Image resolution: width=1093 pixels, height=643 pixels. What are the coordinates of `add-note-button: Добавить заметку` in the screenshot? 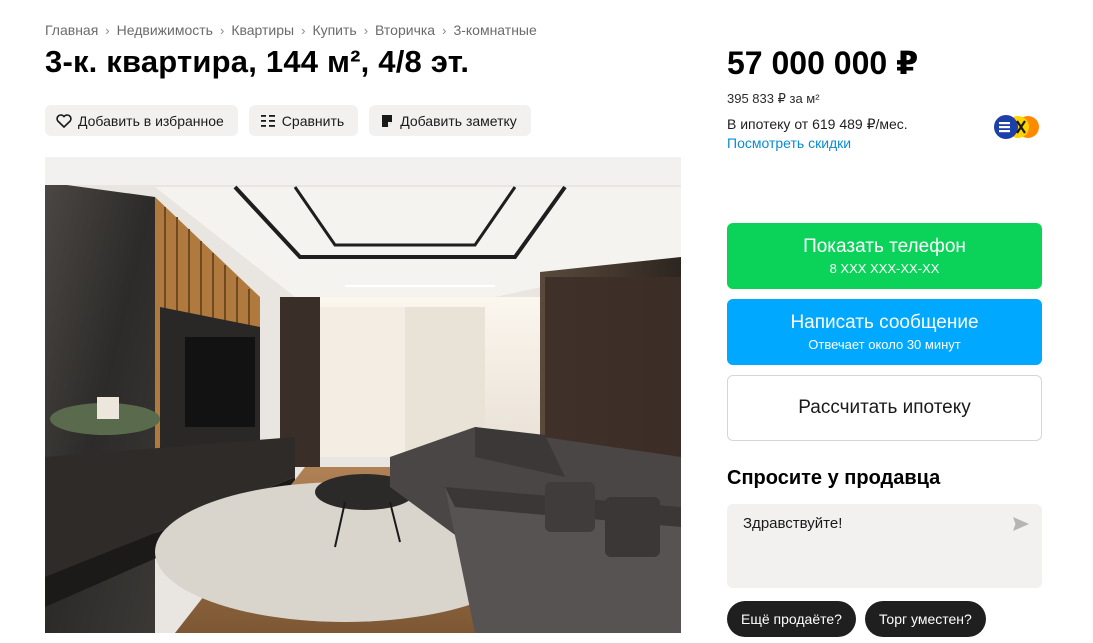 It's located at (450, 120).